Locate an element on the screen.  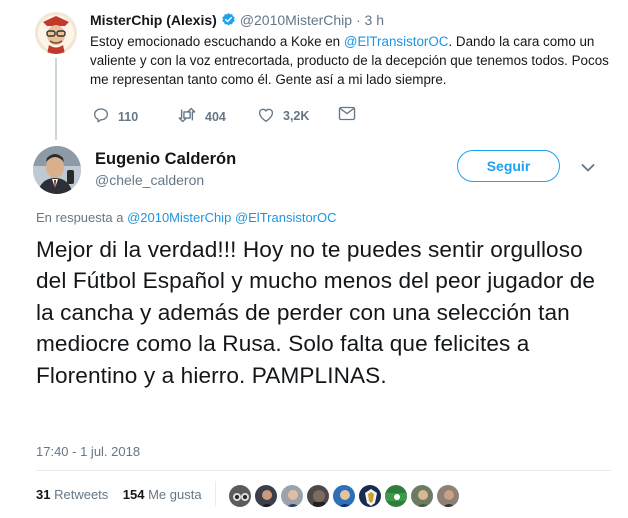
divider is located at coordinates (323, 470).